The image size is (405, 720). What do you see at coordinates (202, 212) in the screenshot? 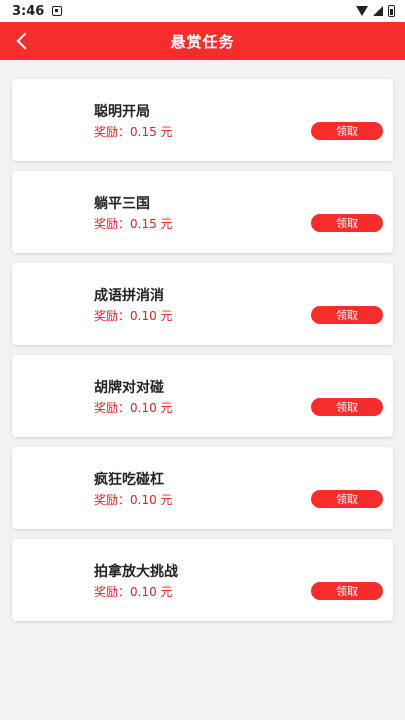
I see `task-card: 躺平三国 奖励：0.15 元 领取` at bounding box center [202, 212].